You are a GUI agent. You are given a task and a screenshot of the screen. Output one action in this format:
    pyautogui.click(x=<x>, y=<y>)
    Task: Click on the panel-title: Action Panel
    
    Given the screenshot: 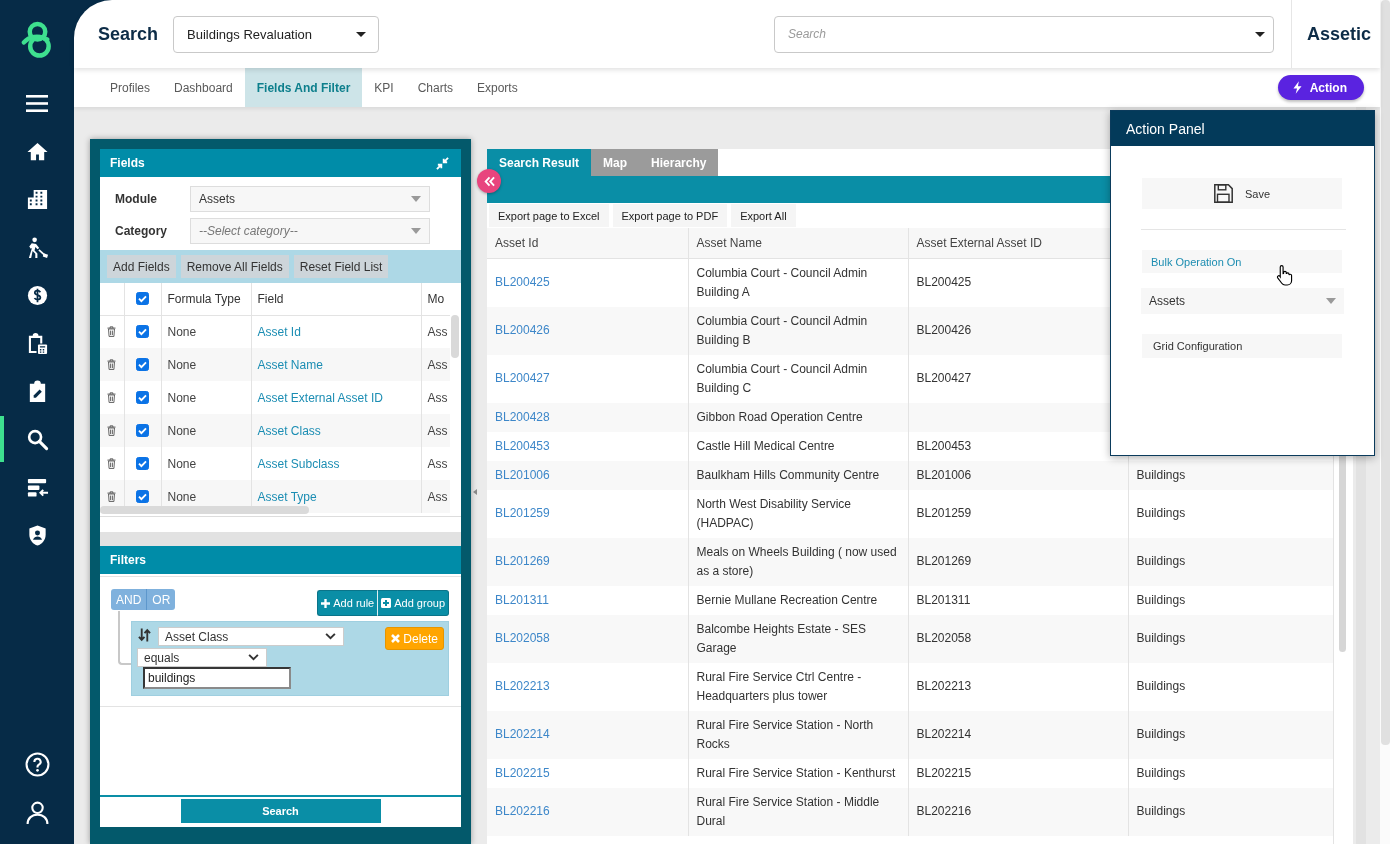 What is the action you would take?
    pyautogui.click(x=1165, y=128)
    